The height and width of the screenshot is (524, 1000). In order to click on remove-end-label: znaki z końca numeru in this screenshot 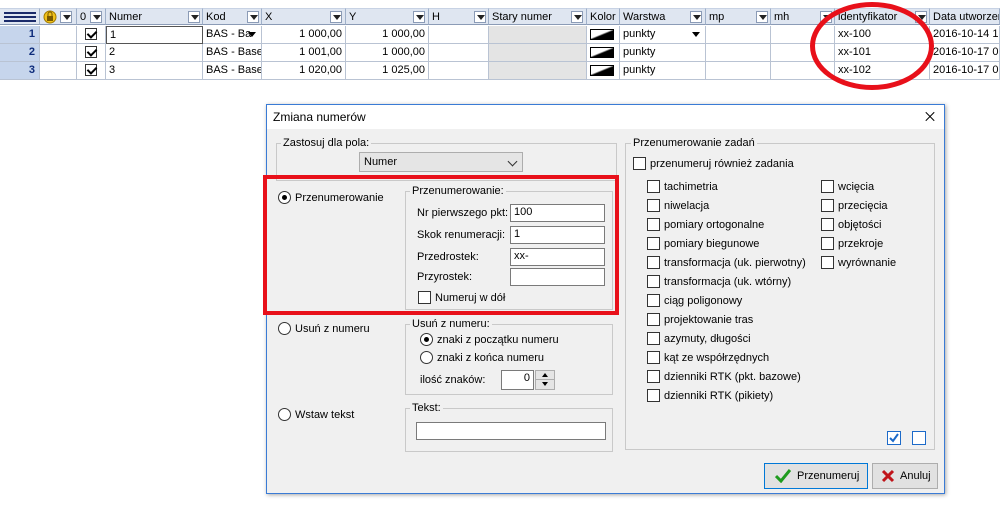, I will do `click(490, 358)`.